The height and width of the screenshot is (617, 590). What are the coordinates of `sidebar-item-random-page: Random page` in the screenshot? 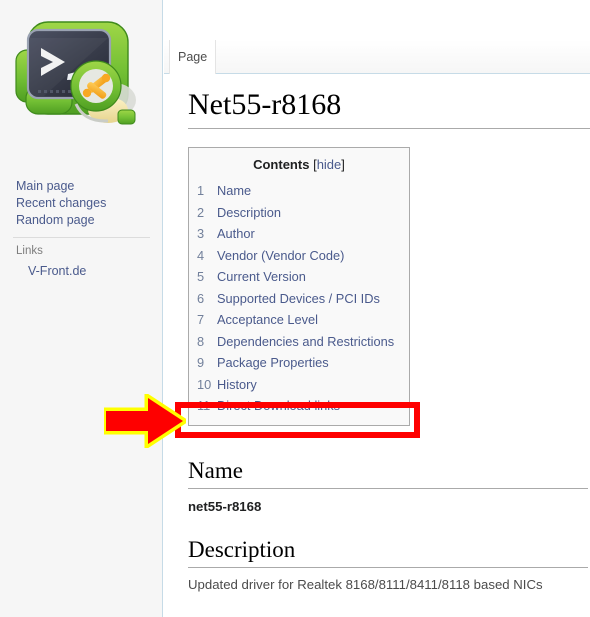 It's located at (81, 220).